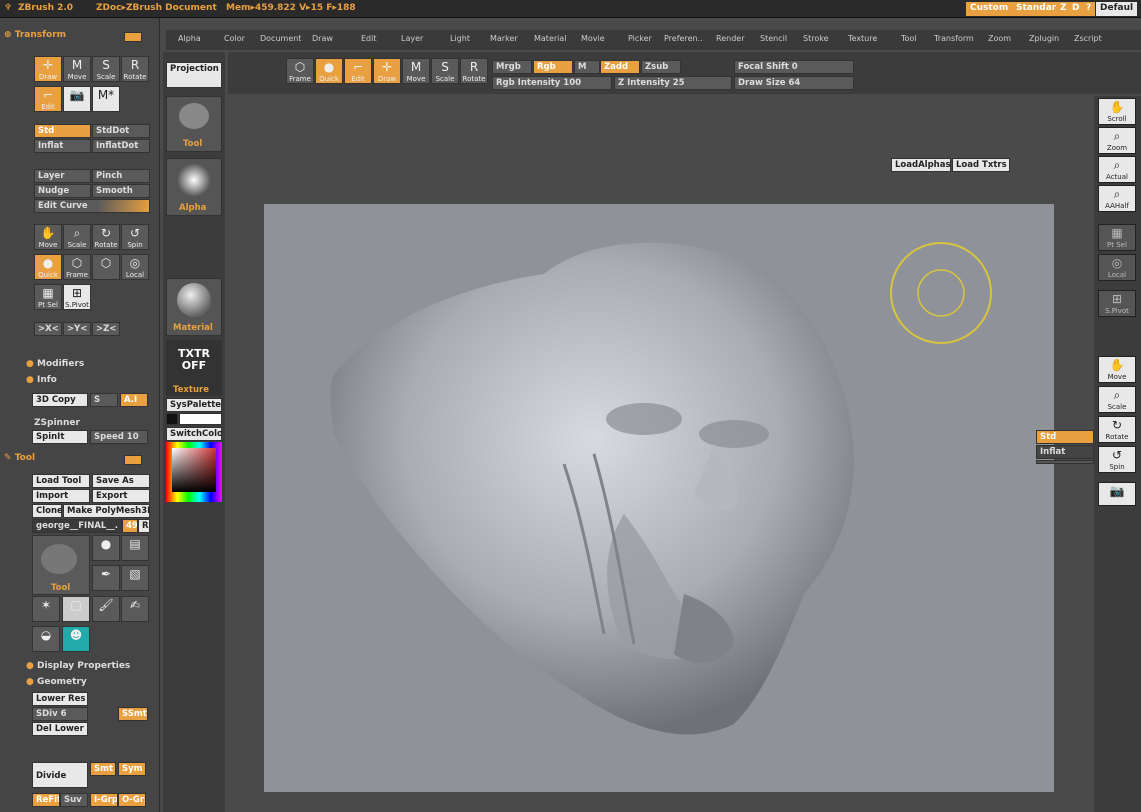  What do you see at coordinates (640, 38) in the screenshot?
I see `menu-item-picker: Picker` at bounding box center [640, 38].